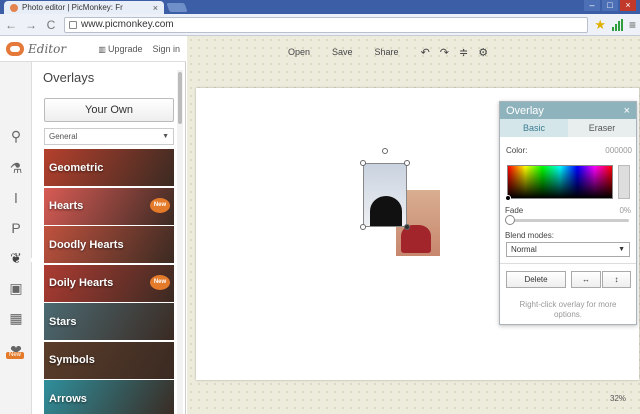 The width and height of the screenshot is (640, 414). I want to click on resize-handle-tl, so click(363, 163).